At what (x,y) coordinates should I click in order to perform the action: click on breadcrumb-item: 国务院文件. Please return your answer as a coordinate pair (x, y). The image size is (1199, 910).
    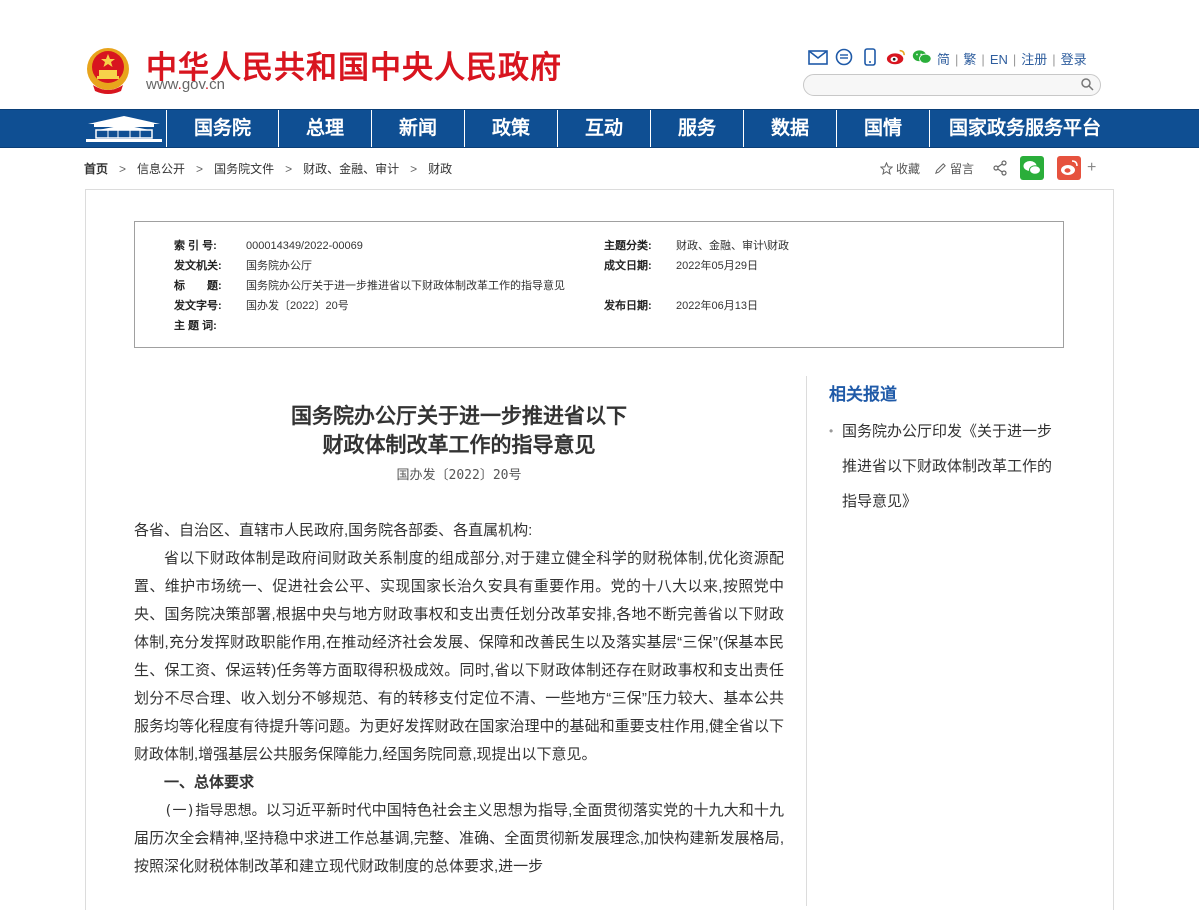
    Looking at the image, I should click on (244, 169).